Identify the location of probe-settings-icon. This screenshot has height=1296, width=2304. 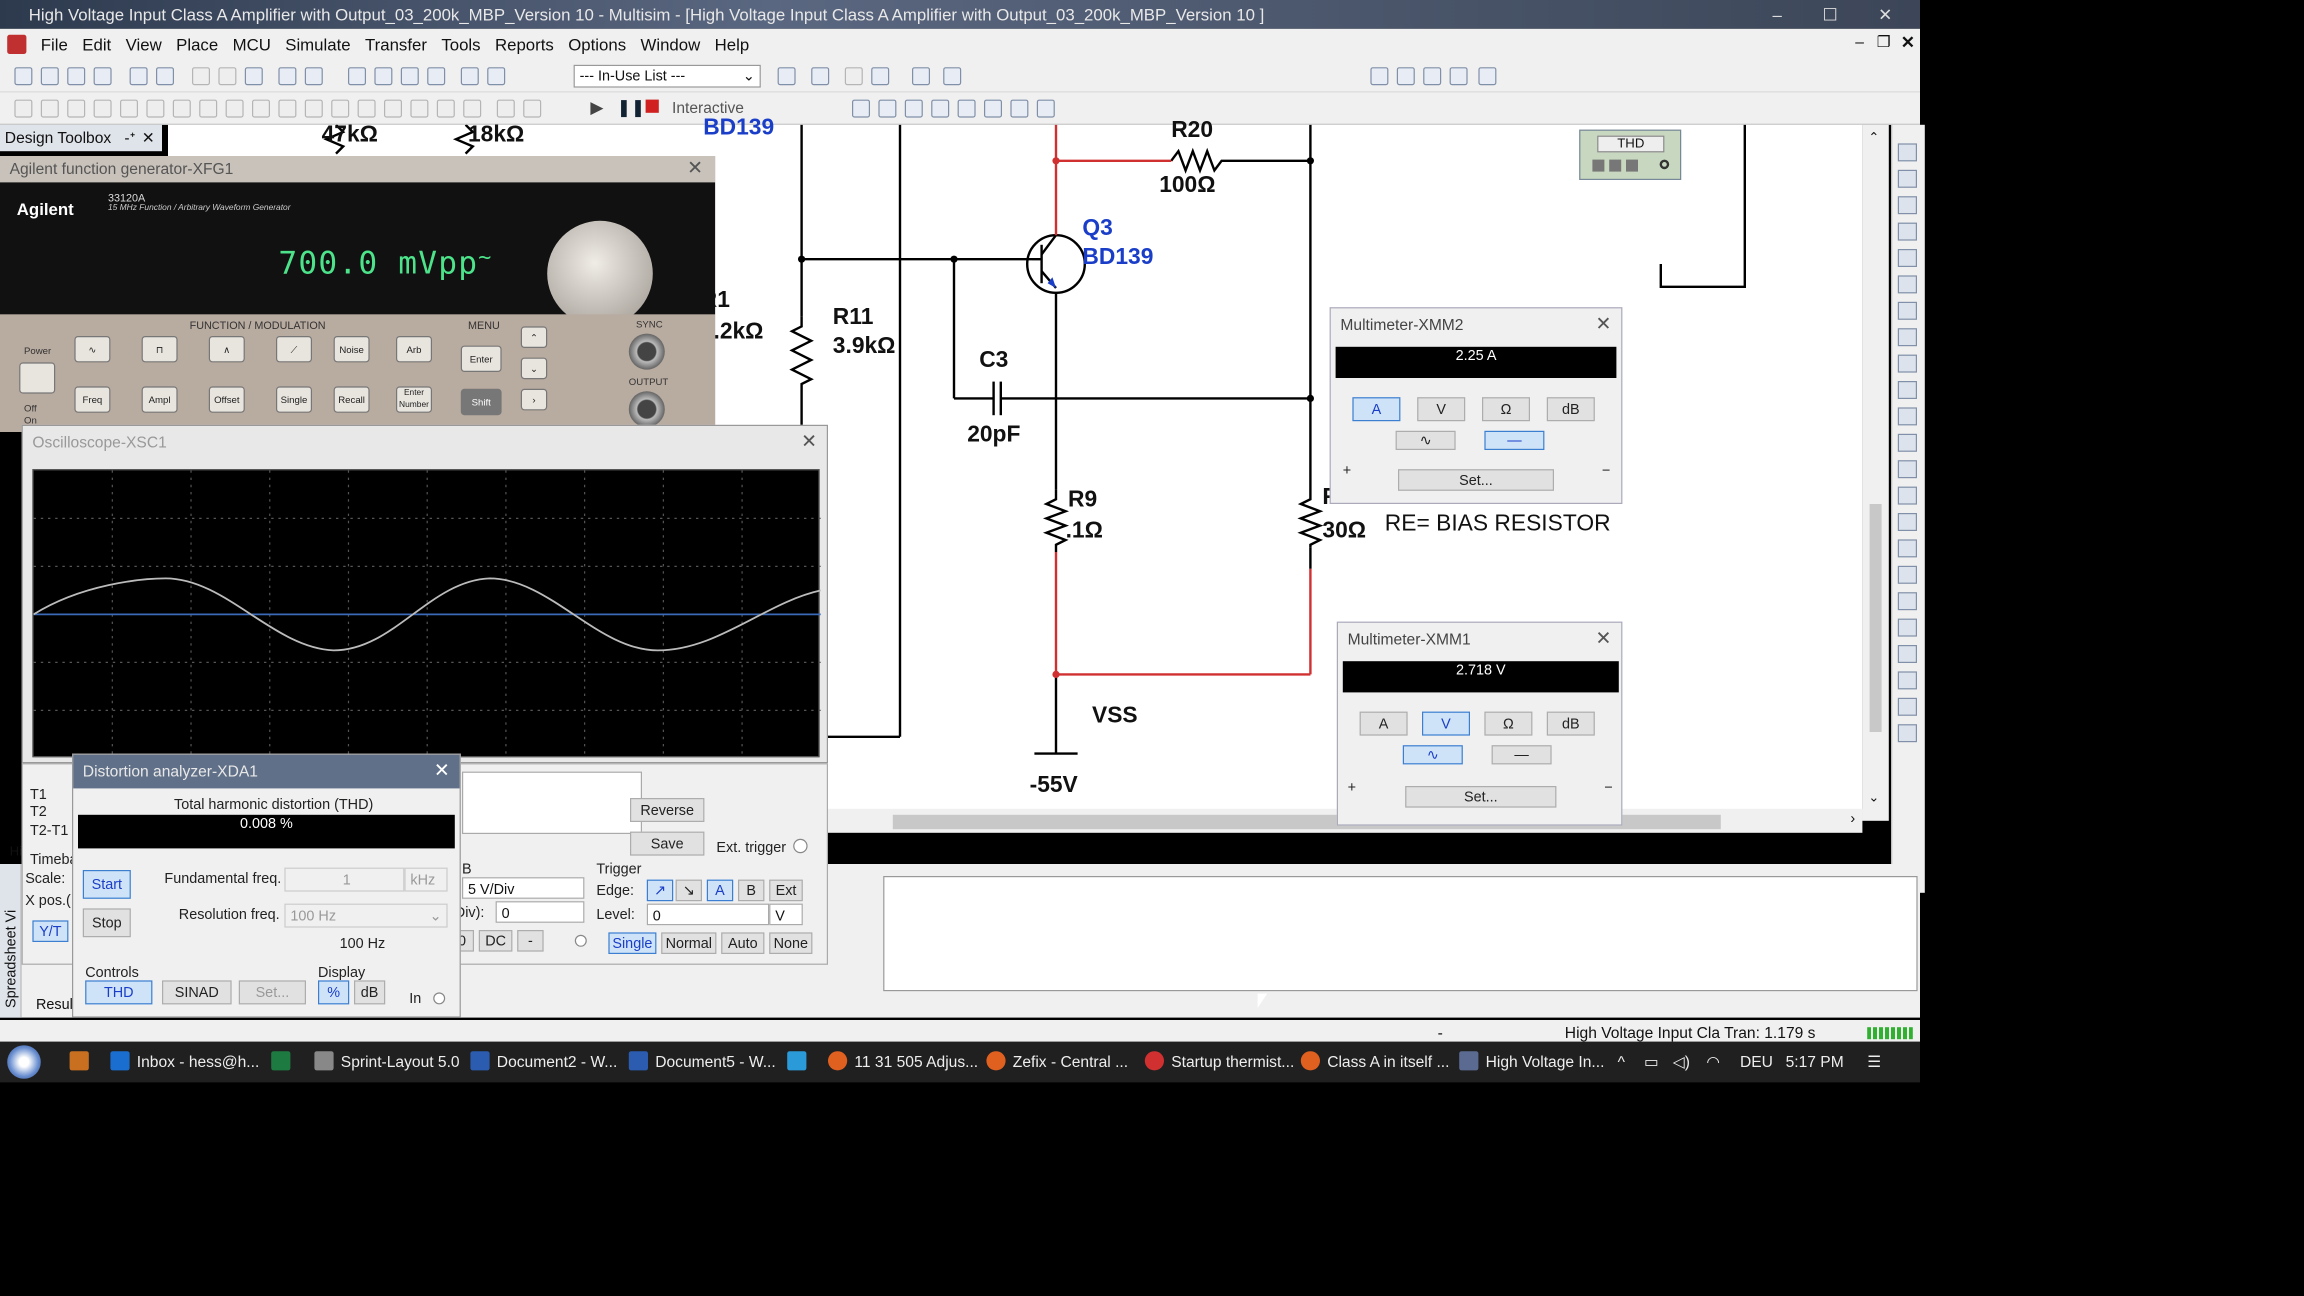
(532, 108).